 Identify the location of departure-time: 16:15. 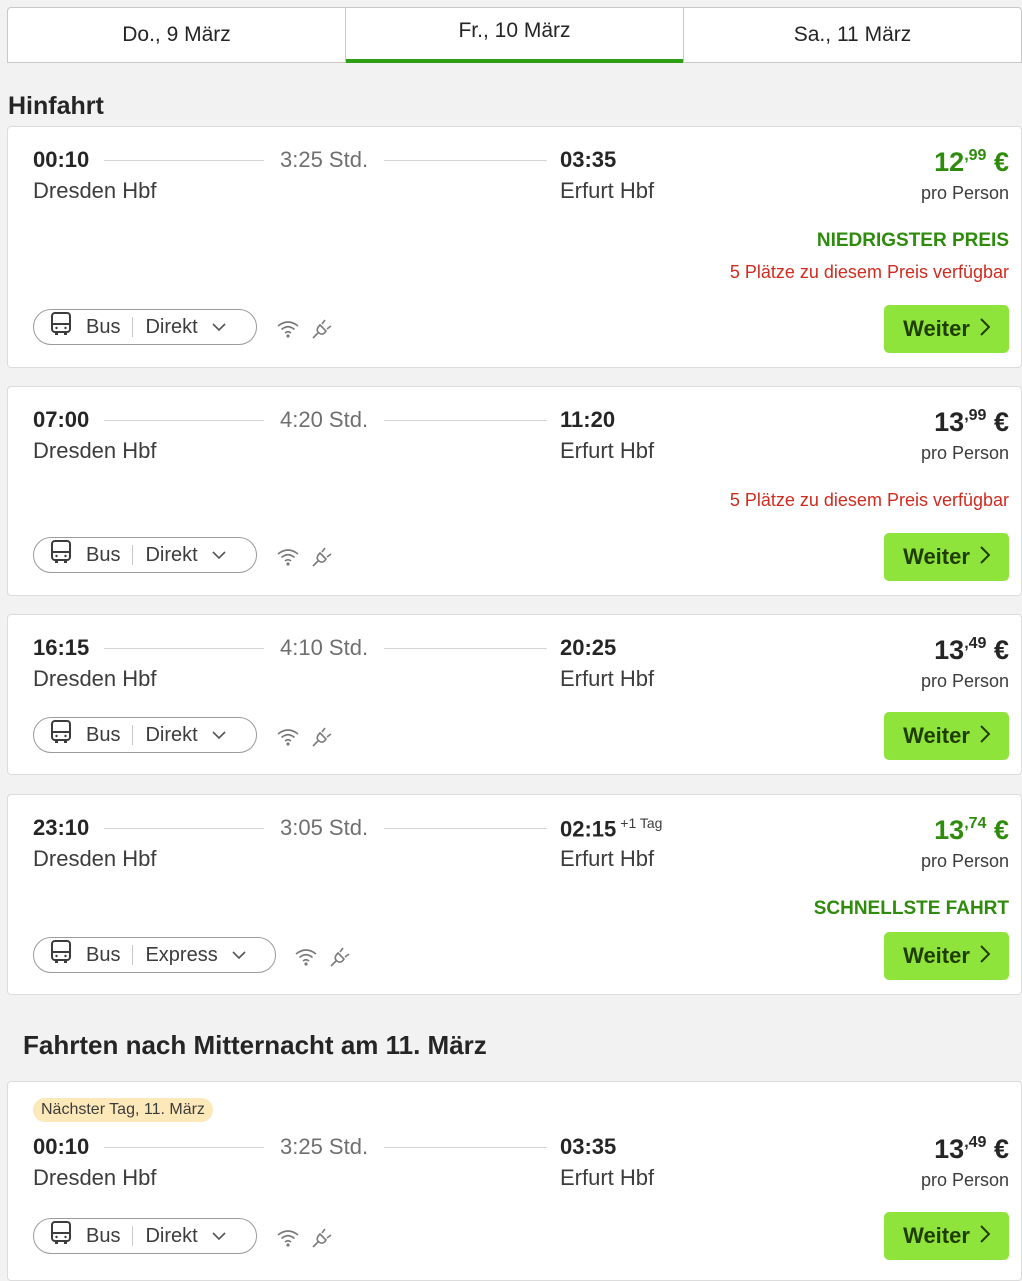
(61, 647).